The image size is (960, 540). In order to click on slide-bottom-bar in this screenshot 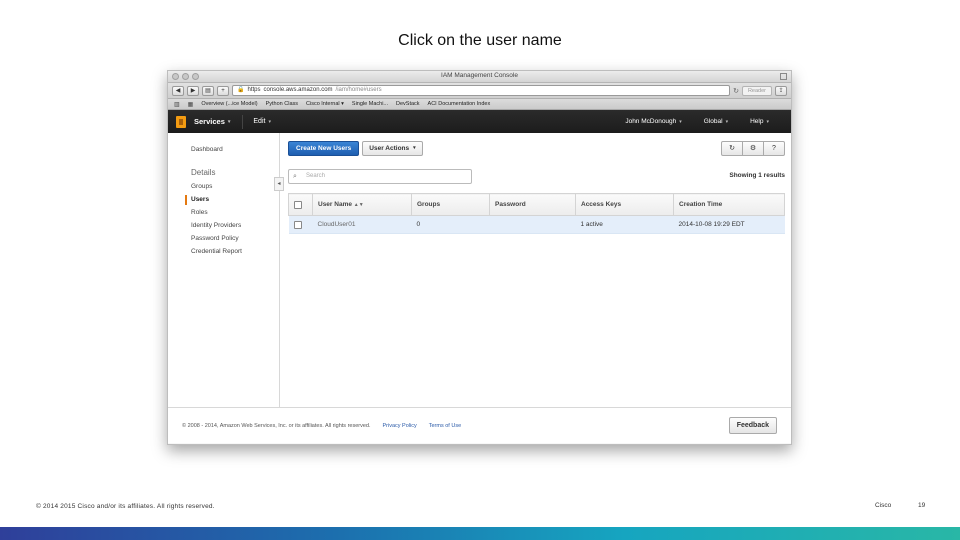, I will do `click(480, 533)`.